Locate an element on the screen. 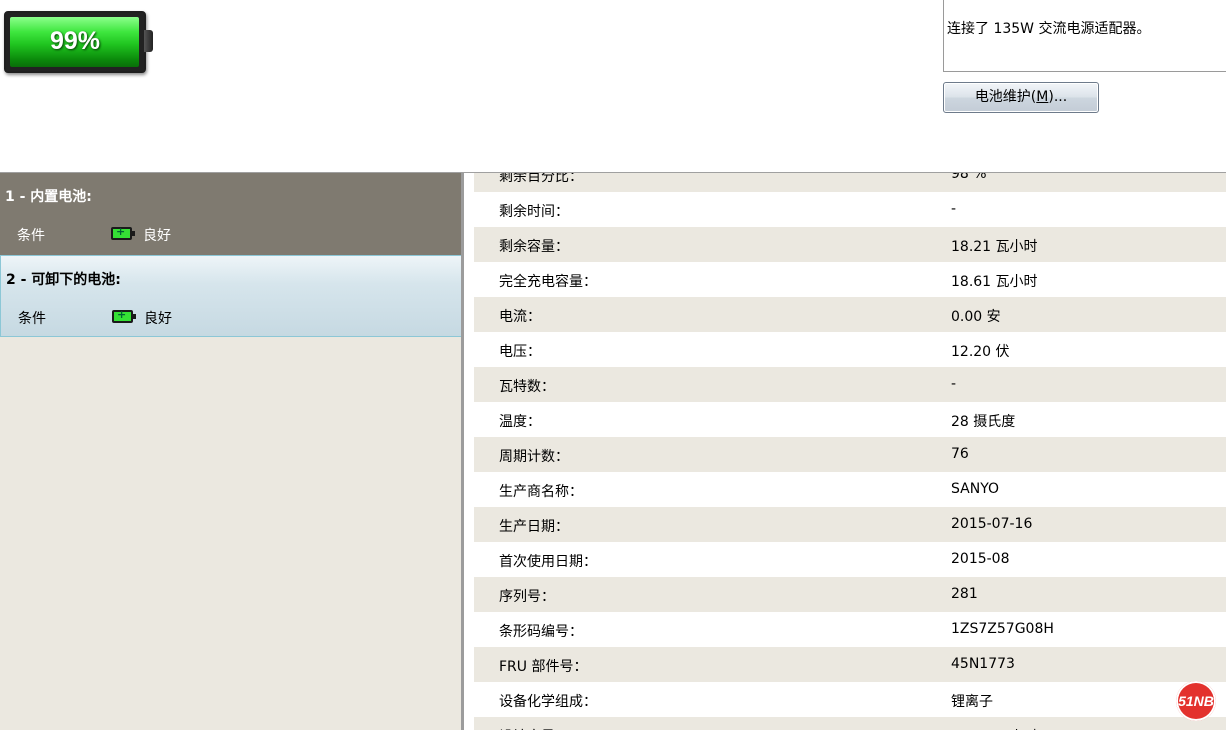 The height and width of the screenshot is (730, 1226). detail-row: 剩余容量： 18.21 瓦小时 is located at coordinates (850, 244).